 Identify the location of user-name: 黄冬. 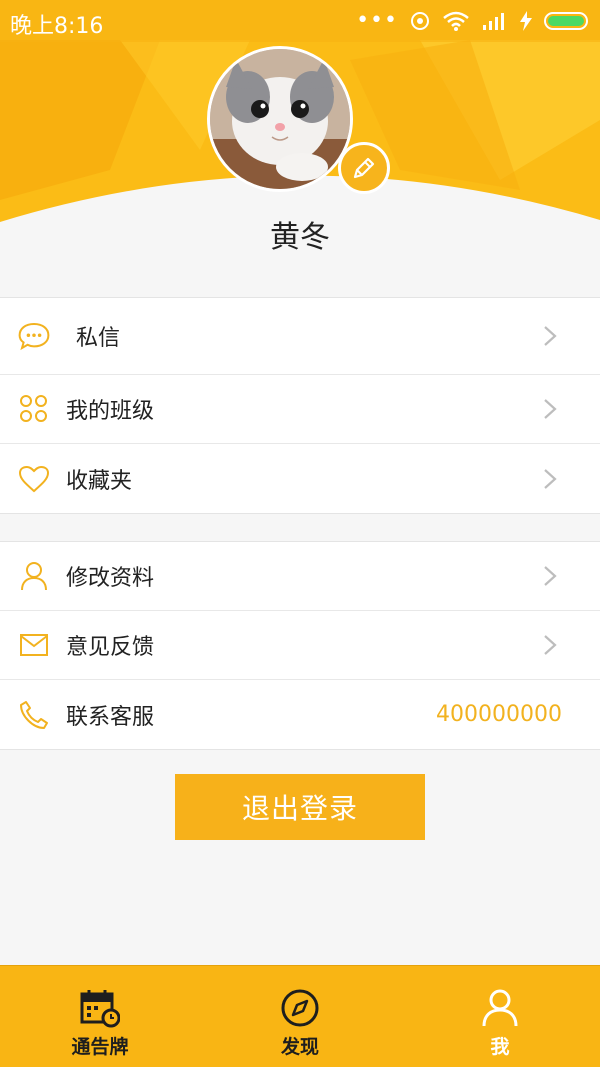
(300, 237).